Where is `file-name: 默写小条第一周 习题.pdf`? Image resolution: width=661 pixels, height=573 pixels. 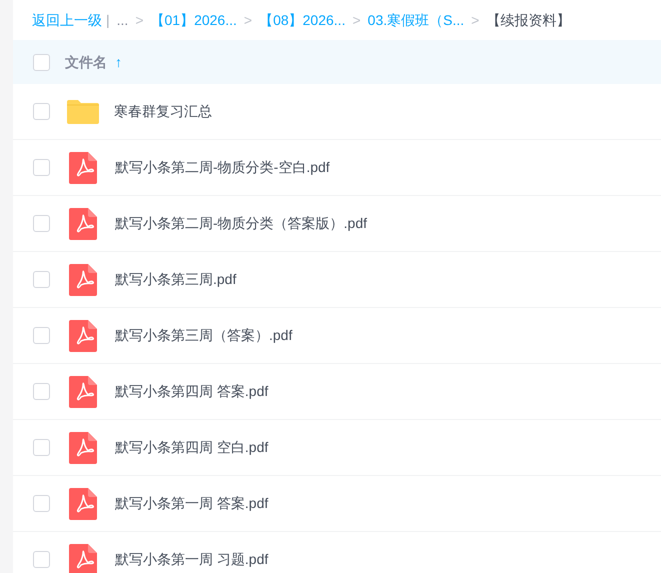 file-name: 默写小条第一周 习题.pdf is located at coordinates (191, 559).